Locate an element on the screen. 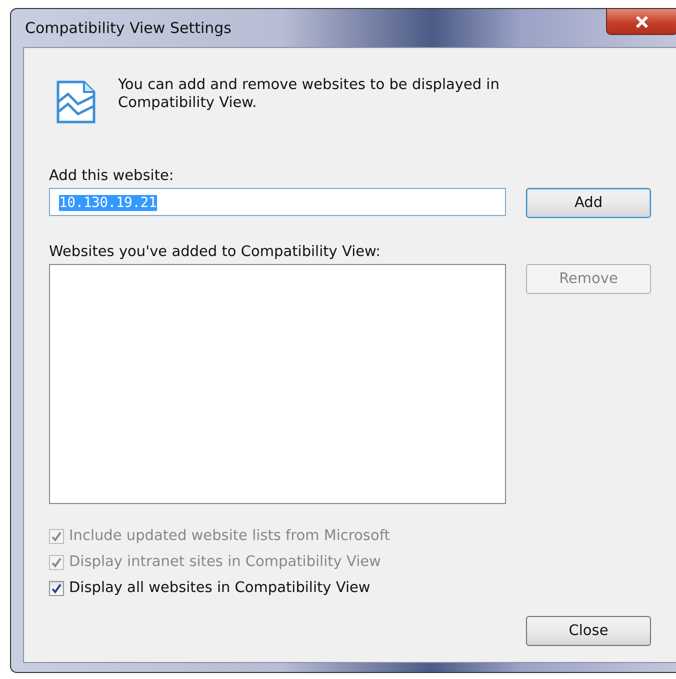 The width and height of the screenshot is (676, 679). checkbox is located at coordinates (56, 588).